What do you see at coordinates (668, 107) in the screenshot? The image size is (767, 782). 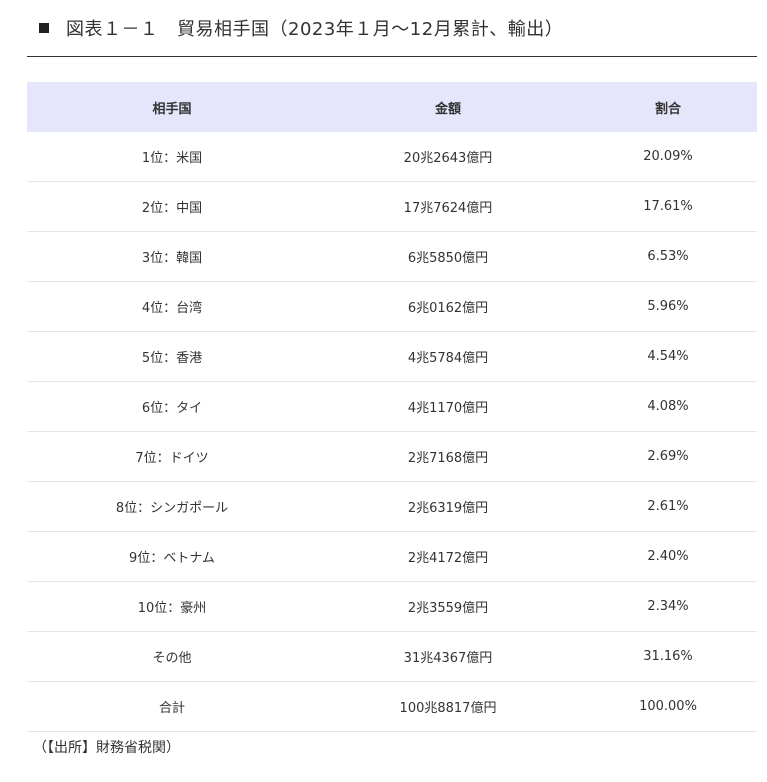 I see `column-header-share: 割合` at bounding box center [668, 107].